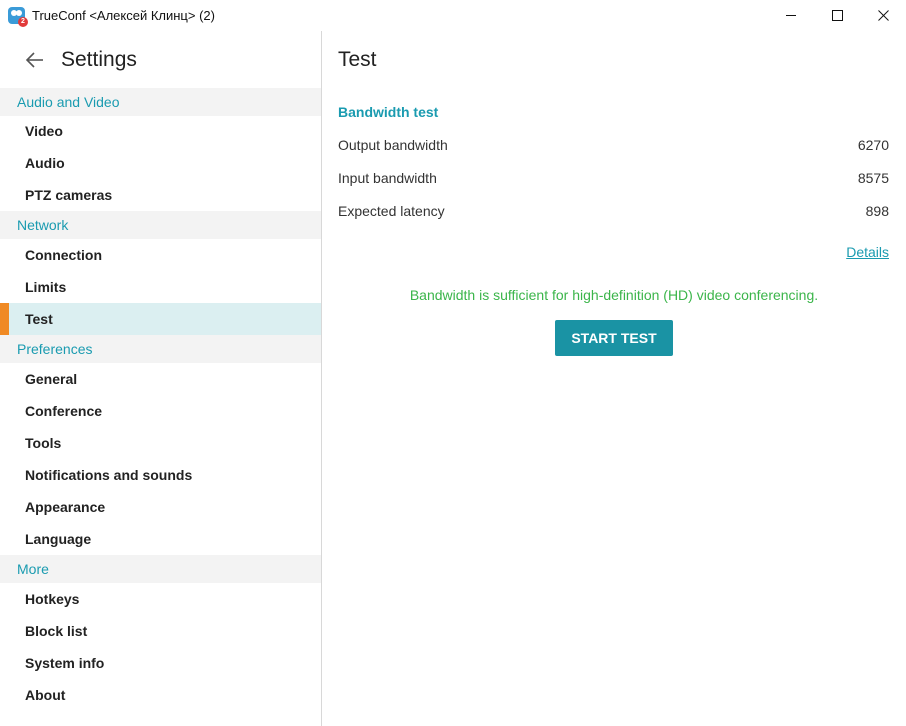 Image resolution: width=906 pixels, height=726 pixels. What do you see at coordinates (160, 695) in the screenshot?
I see `sidebar-item-about: About` at bounding box center [160, 695].